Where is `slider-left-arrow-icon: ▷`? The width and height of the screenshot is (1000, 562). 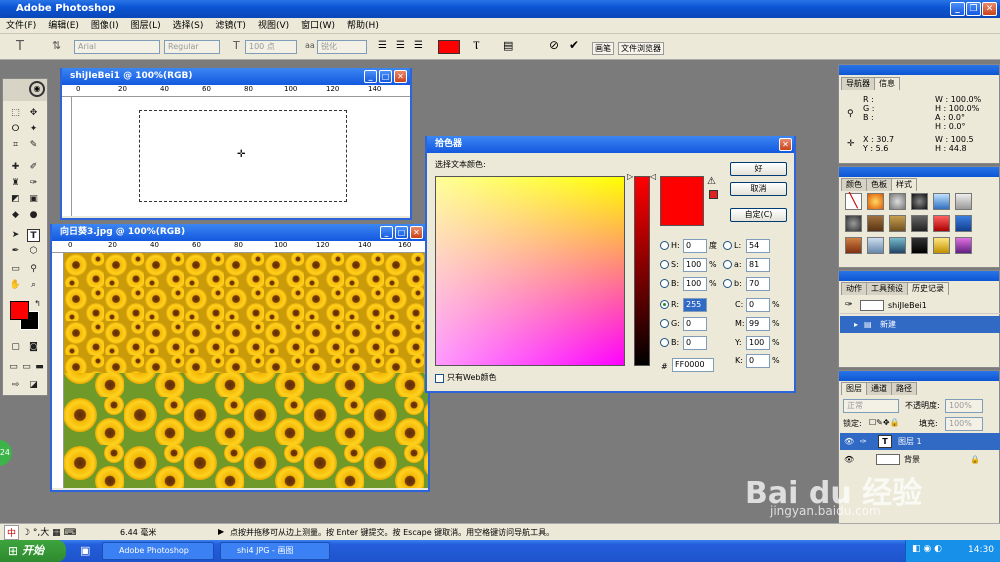 slider-left-arrow-icon: ▷ is located at coordinates (630, 176).